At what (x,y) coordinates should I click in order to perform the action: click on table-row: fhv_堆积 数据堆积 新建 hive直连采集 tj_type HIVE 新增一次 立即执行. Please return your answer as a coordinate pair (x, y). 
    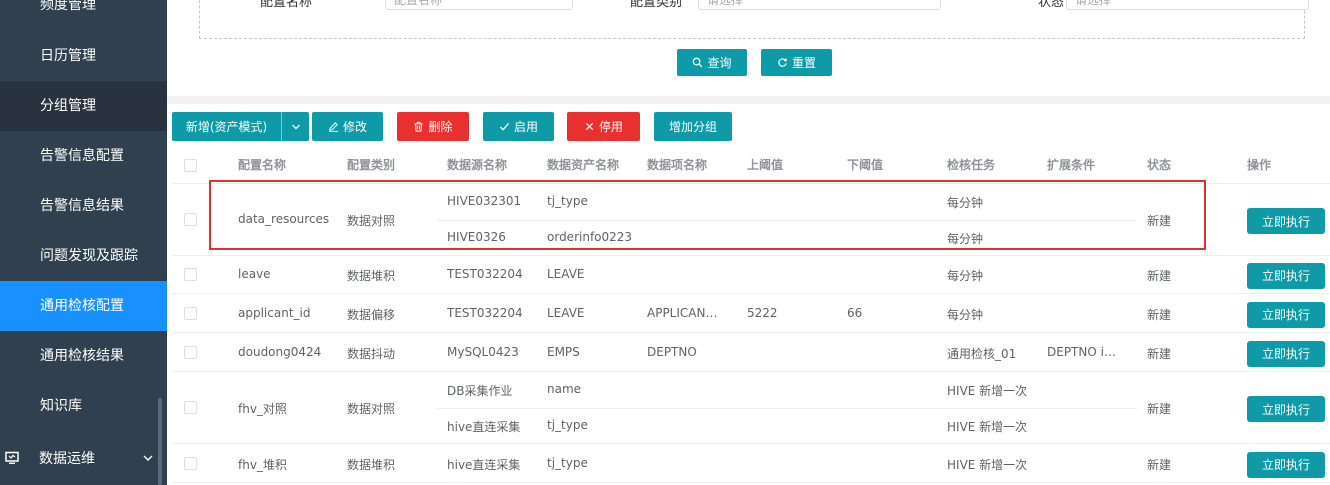
    Looking at the image, I should click on (751, 463).